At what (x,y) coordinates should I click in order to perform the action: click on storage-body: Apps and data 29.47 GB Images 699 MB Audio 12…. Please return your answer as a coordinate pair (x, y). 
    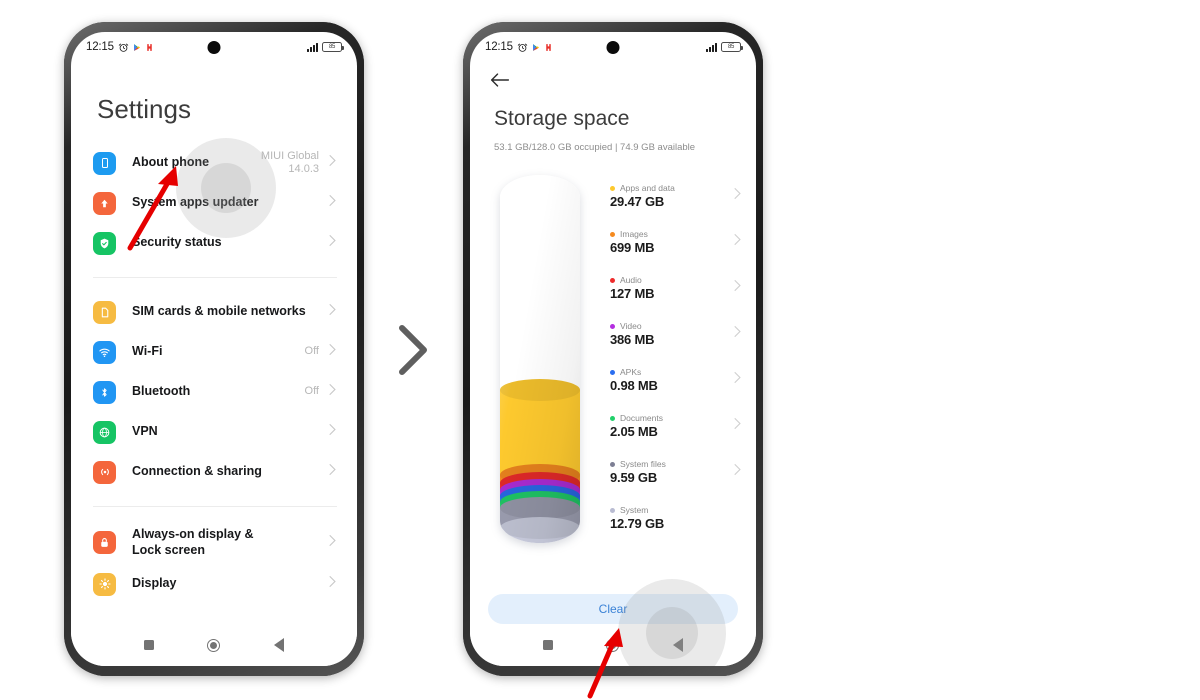
    Looking at the image, I should click on (613, 348).